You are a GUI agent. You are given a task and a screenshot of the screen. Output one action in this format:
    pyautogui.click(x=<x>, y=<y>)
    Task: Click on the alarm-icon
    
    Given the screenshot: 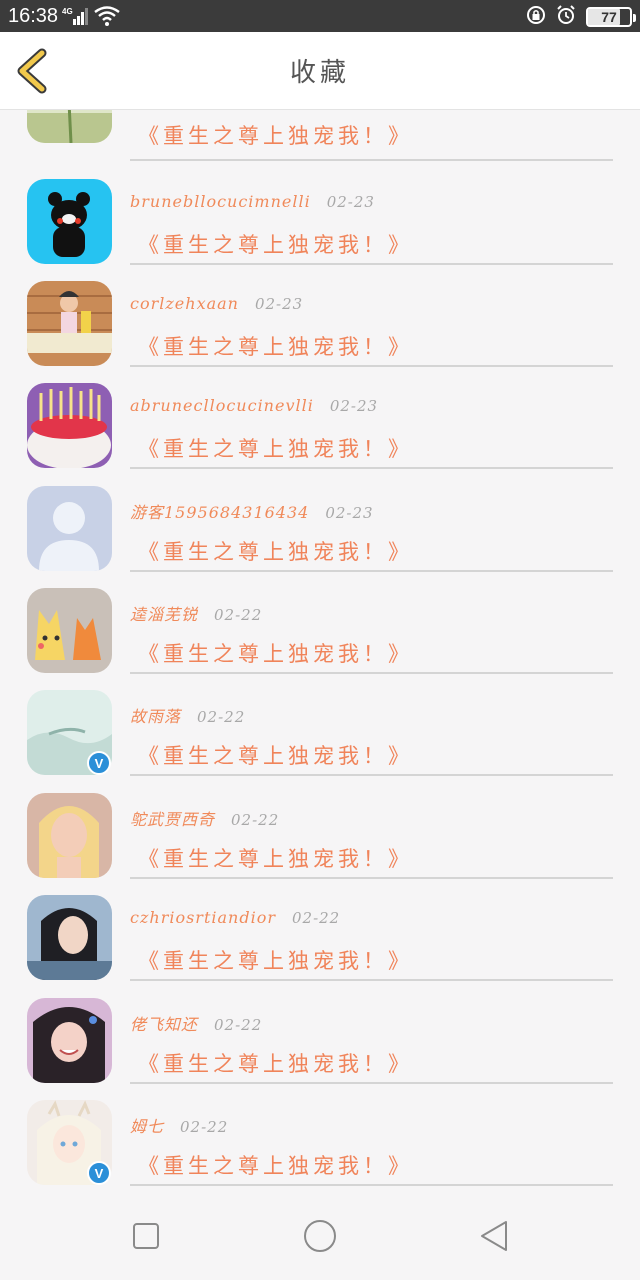 What is the action you would take?
    pyautogui.click(x=566, y=17)
    